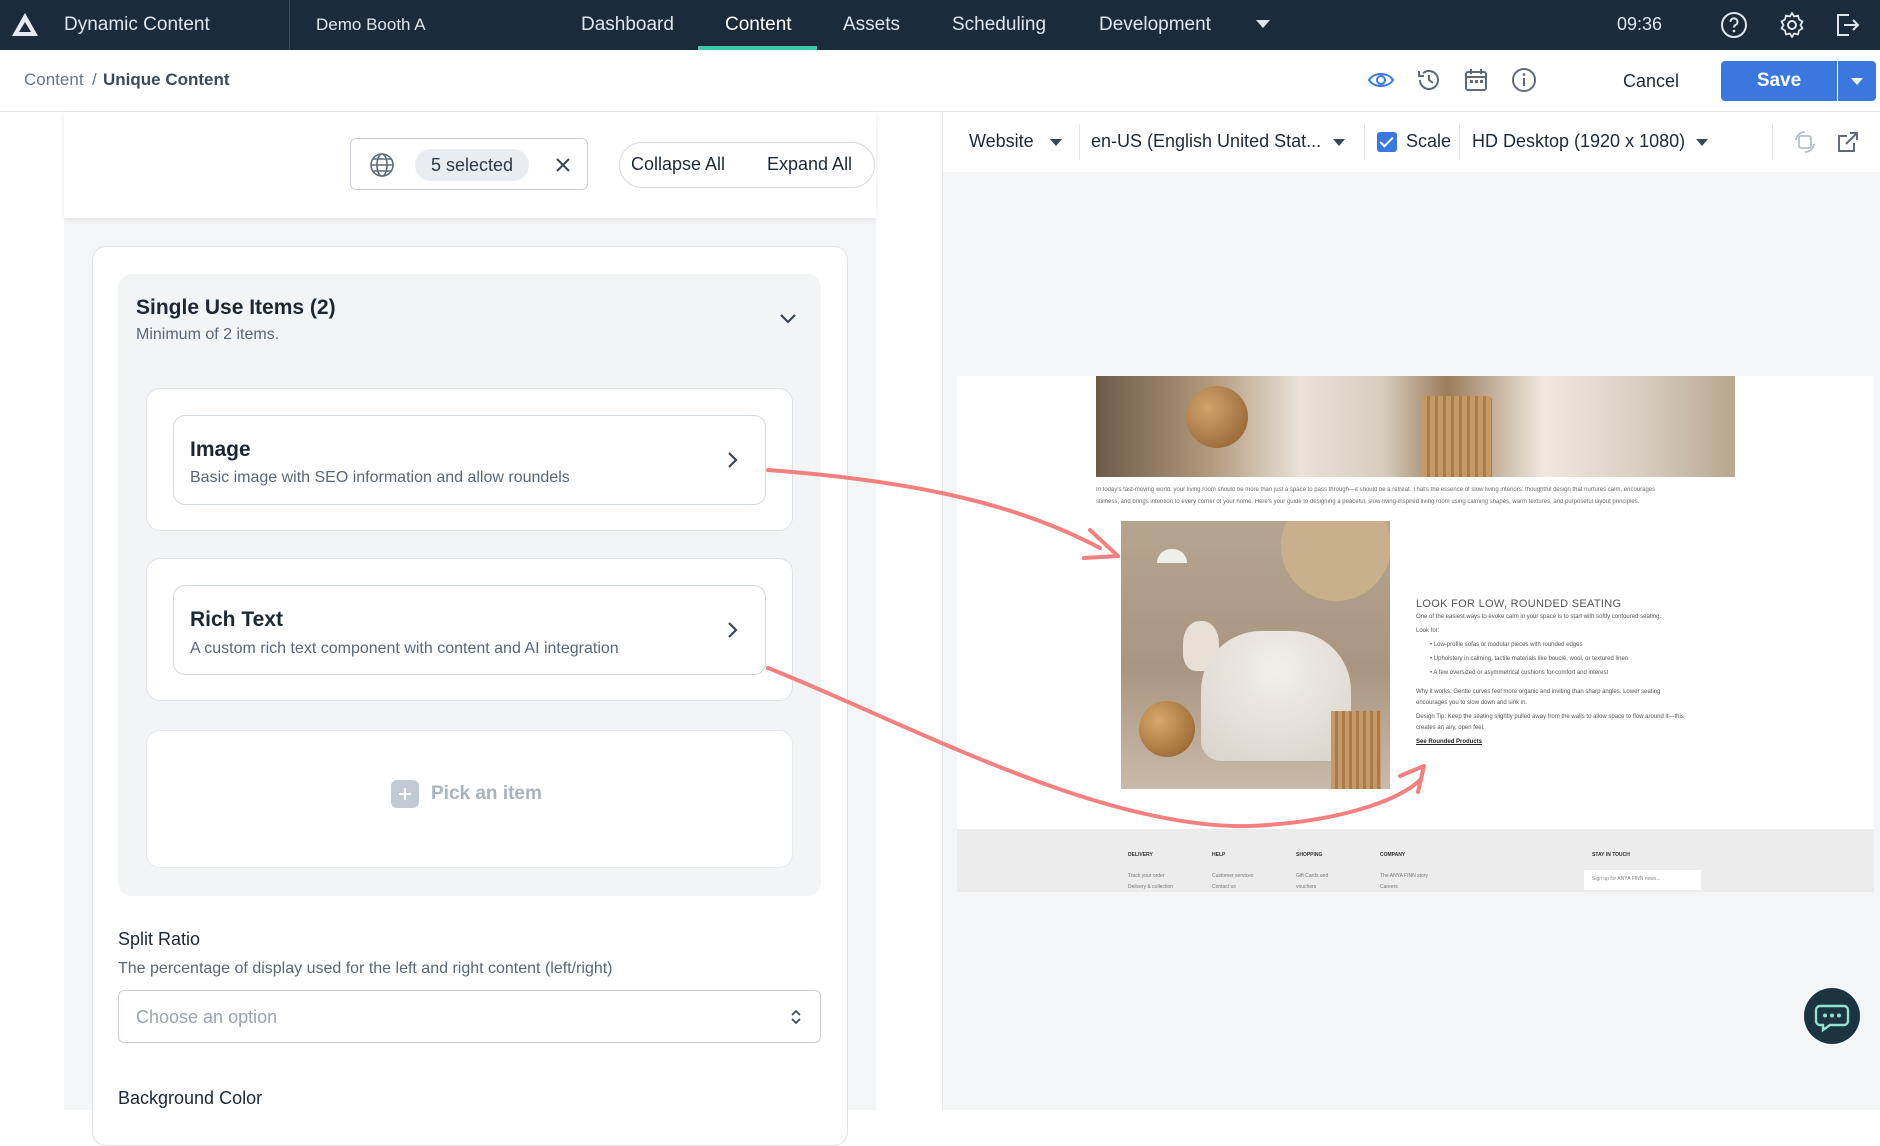 The width and height of the screenshot is (1880, 1146). What do you see at coordinates (1848, 142) in the screenshot?
I see `open-external-icon` at bounding box center [1848, 142].